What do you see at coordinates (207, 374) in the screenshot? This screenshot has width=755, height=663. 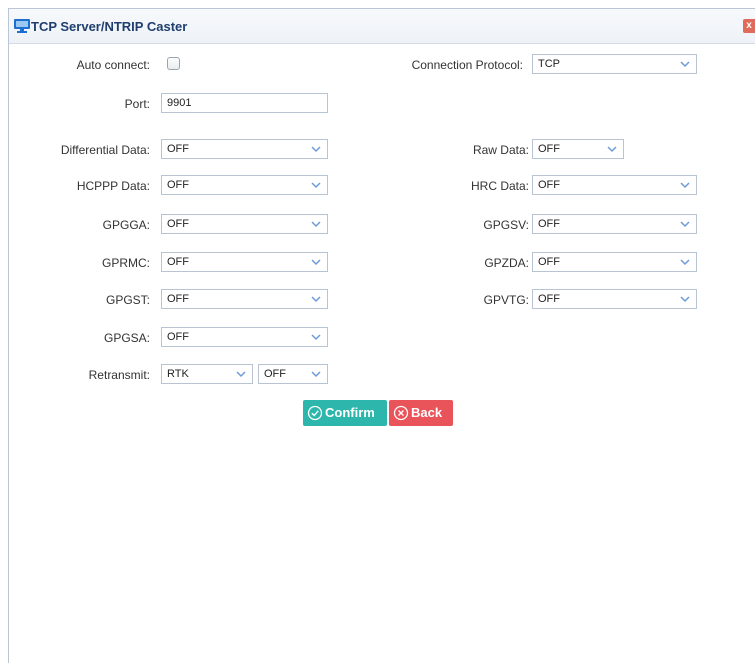 I see `retransmit-type-select: RTK` at bounding box center [207, 374].